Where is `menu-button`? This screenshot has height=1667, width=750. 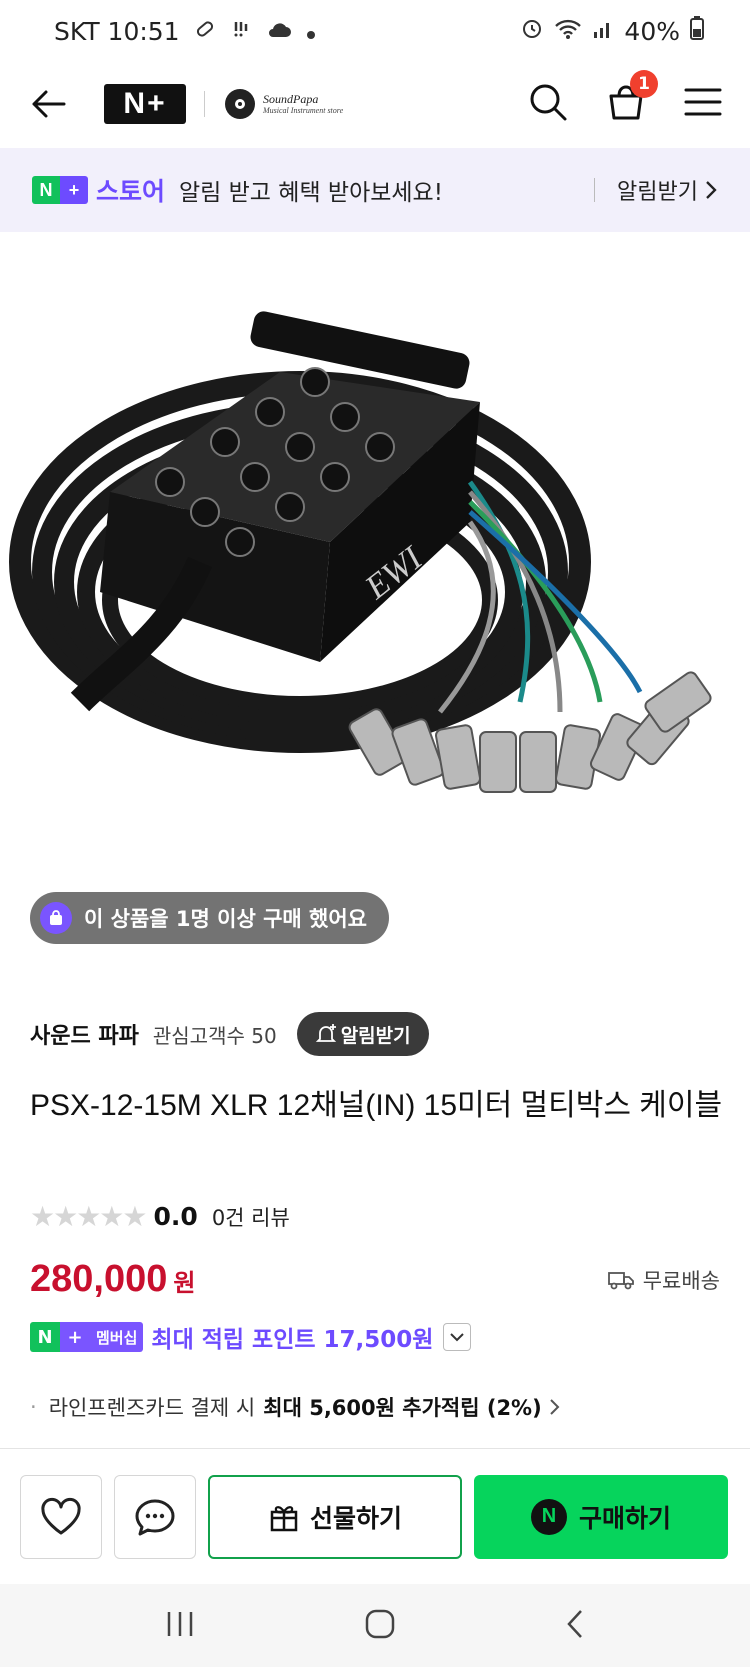
menu-button is located at coordinates (703, 104).